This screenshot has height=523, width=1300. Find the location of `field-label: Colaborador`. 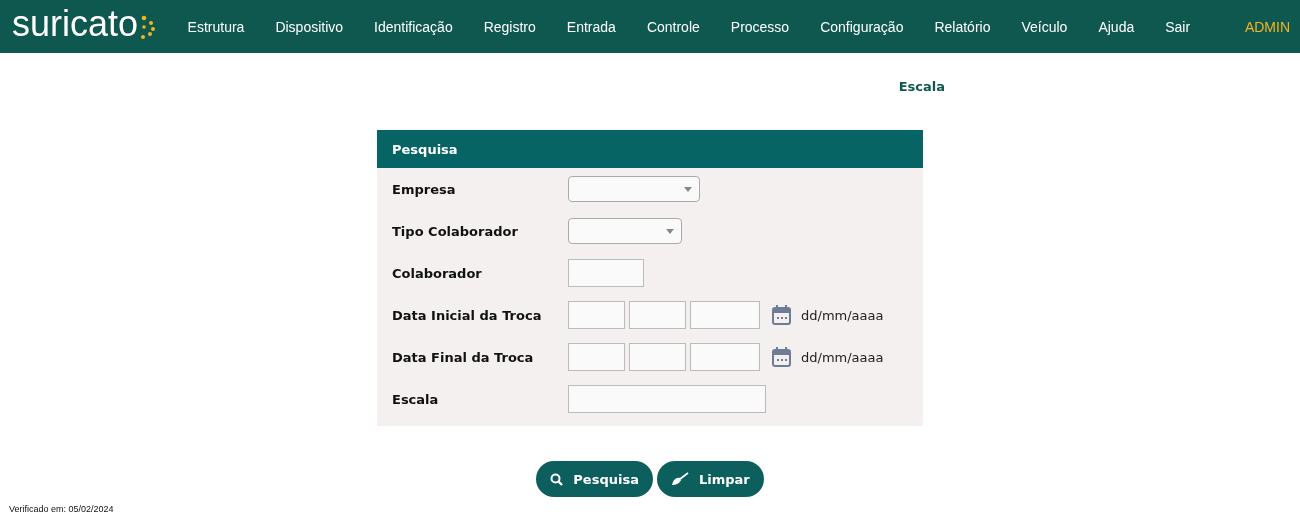

field-label: Colaborador is located at coordinates (437, 273).